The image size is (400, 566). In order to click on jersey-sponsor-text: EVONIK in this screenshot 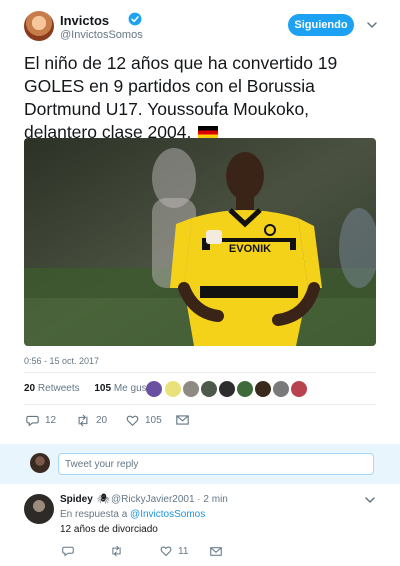, I will do `click(250, 249)`.